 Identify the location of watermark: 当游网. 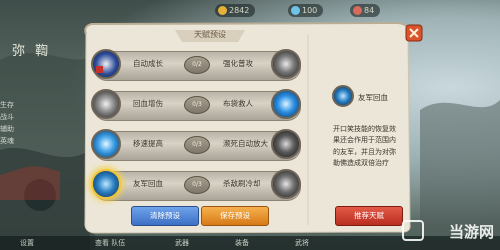
(471, 232).